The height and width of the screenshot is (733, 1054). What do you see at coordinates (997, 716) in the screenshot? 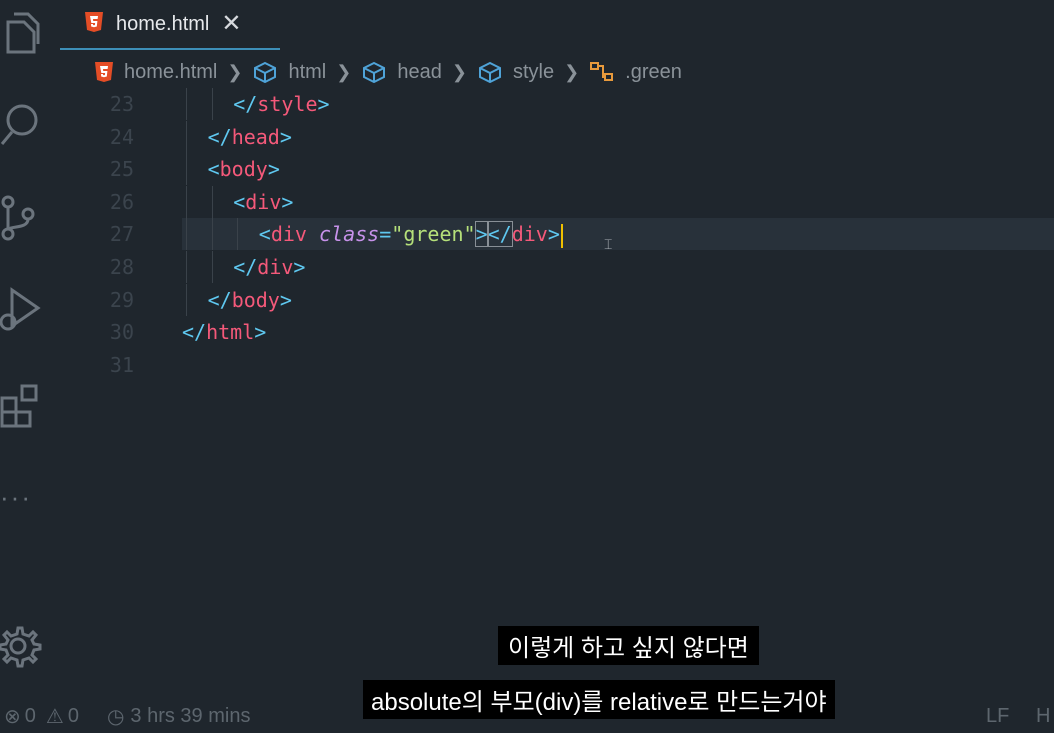
I see `eol-status: LF` at bounding box center [997, 716].